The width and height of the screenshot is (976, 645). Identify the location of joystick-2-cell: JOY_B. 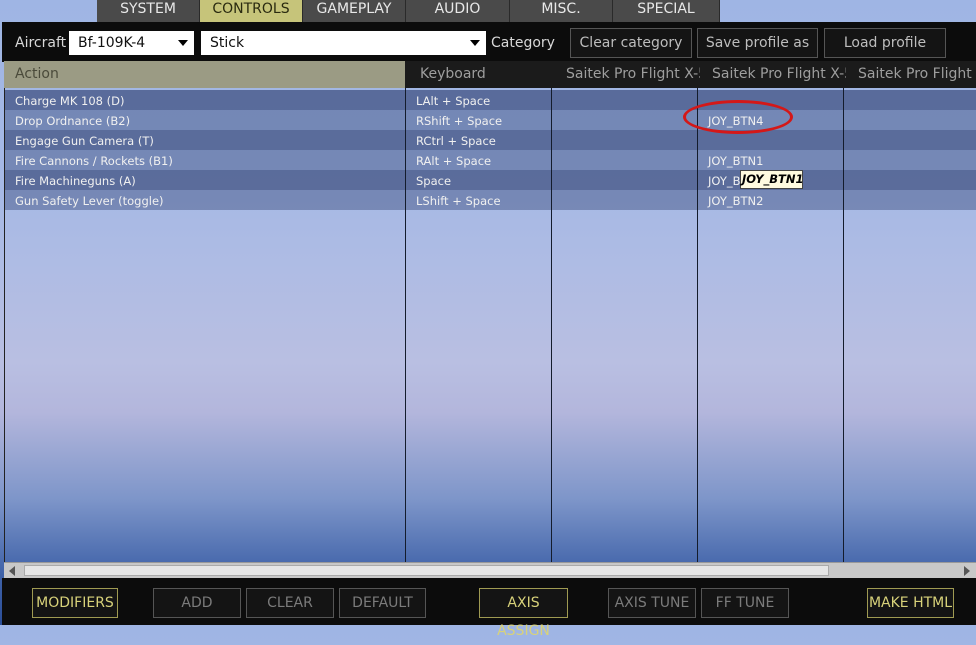
(724, 181).